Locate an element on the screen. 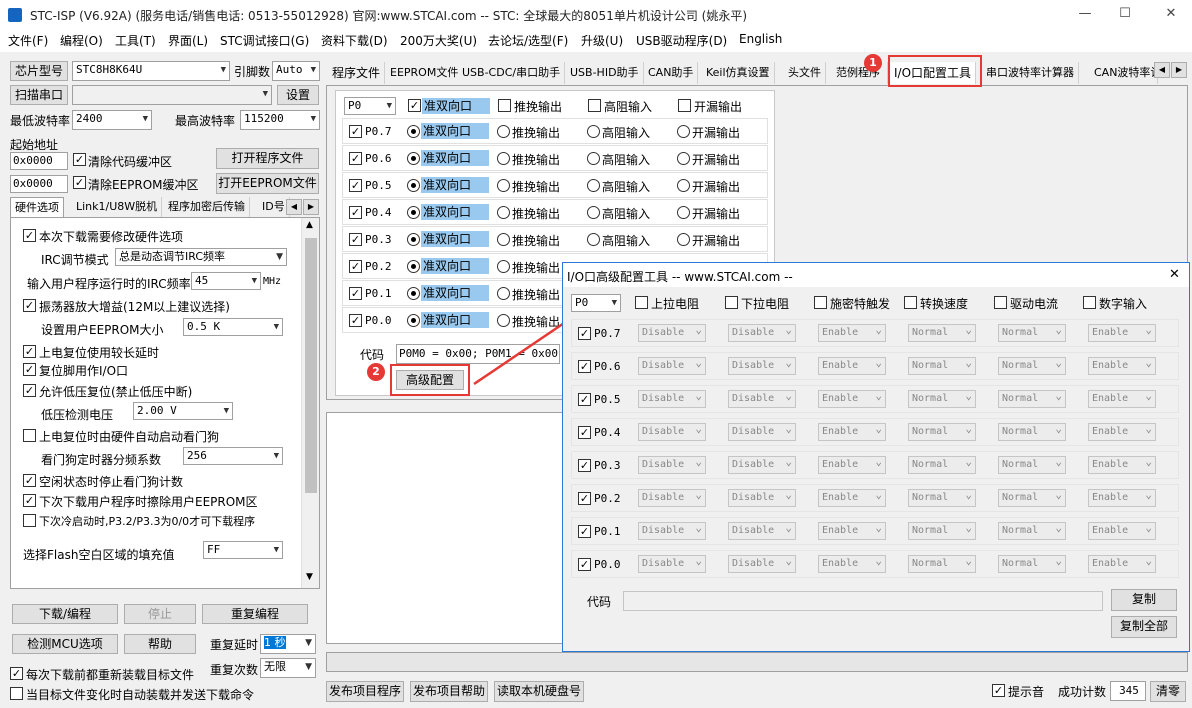  io-all-highz-checkbox is located at coordinates (594, 105).